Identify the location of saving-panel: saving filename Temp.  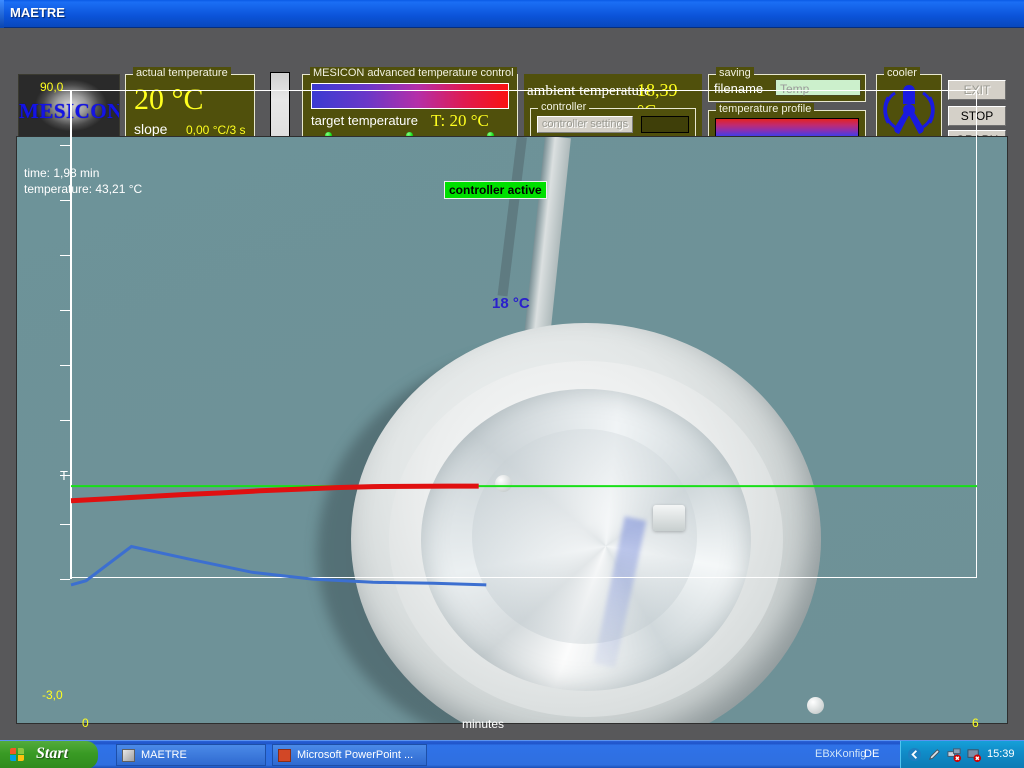
(787, 84).